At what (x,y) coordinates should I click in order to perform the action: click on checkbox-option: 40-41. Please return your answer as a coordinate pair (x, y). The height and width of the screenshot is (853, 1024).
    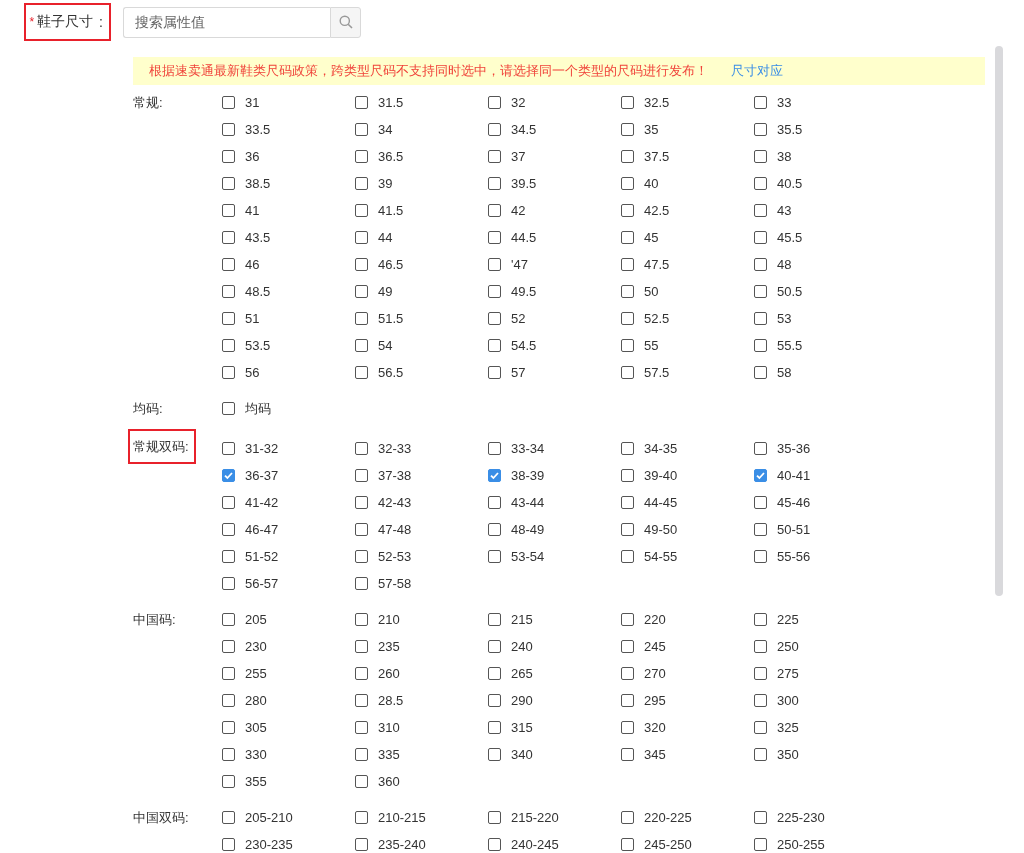
    Looking at the image, I should click on (820, 475).